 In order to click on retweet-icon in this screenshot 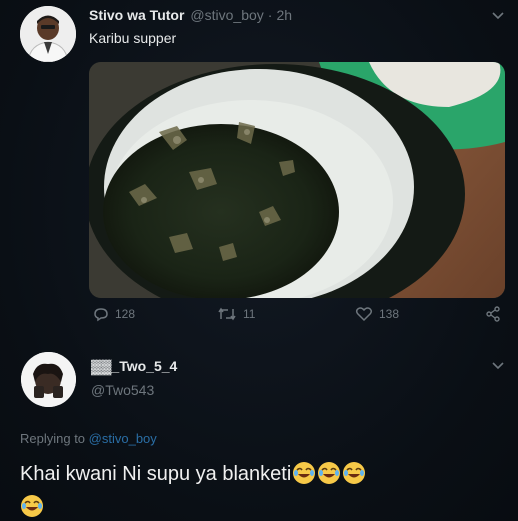, I will do `click(227, 314)`.